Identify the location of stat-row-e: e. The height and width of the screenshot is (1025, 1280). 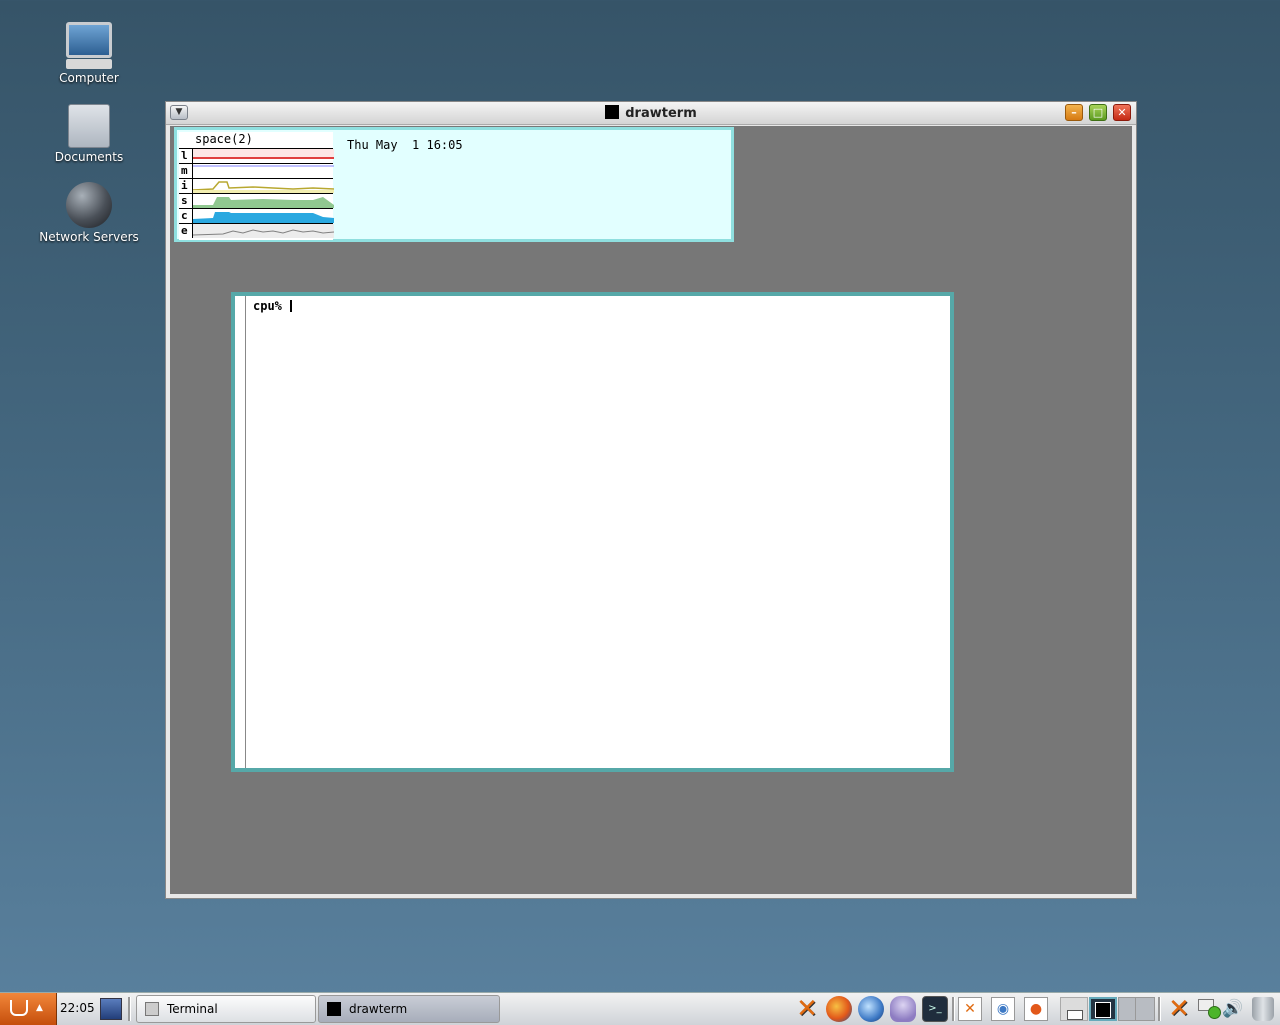
(256, 230).